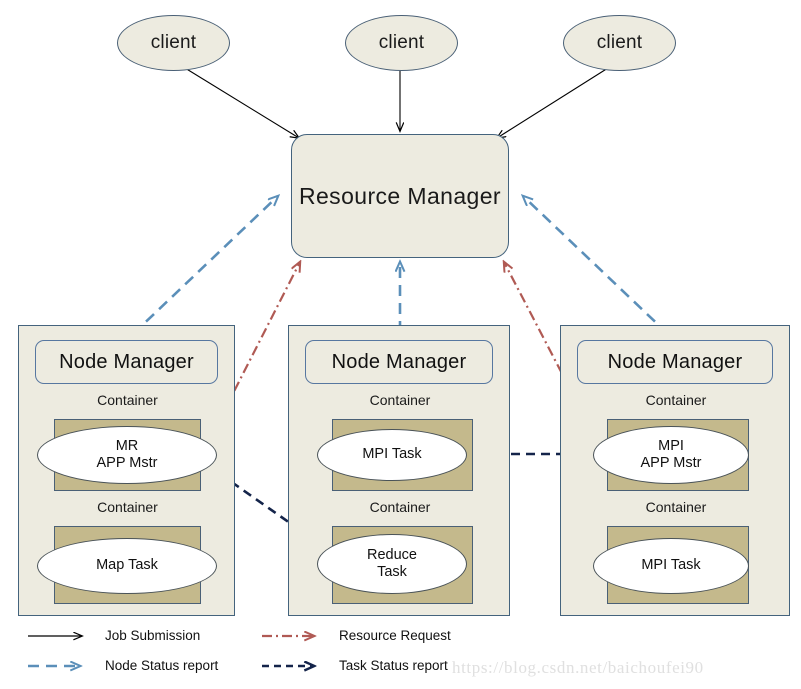 The height and width of the screenshot is (689, 801). Describe the element at coordinates (61, 666) in the screenshot. I see `legend-swatch-node-status-report` at that location.